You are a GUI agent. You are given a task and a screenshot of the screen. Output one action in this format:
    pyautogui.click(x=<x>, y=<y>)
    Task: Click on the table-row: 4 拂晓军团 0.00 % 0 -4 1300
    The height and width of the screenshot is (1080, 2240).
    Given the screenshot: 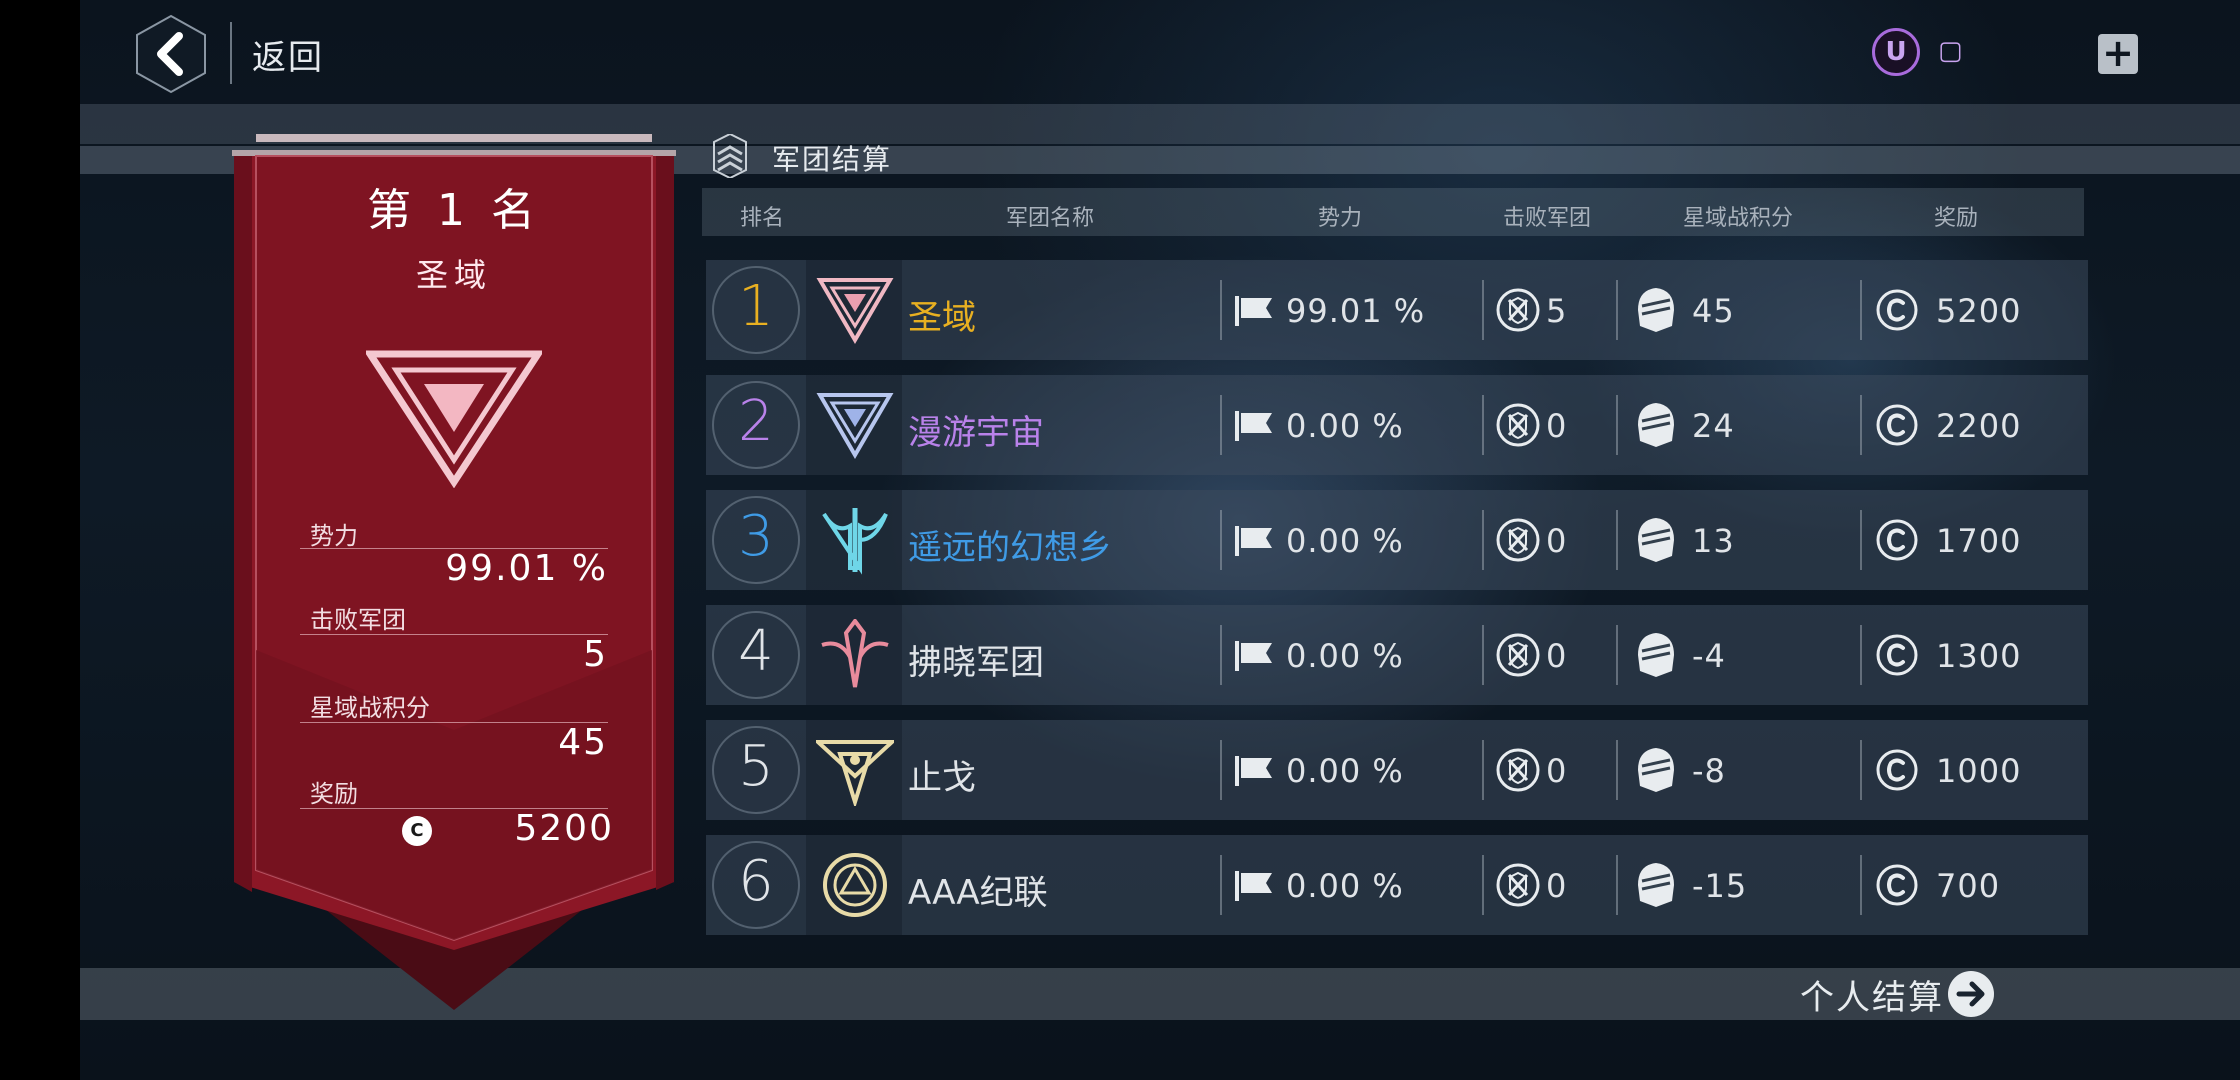 What is the action you would take?
    pyautogui.click(x=1397, y=655)
    